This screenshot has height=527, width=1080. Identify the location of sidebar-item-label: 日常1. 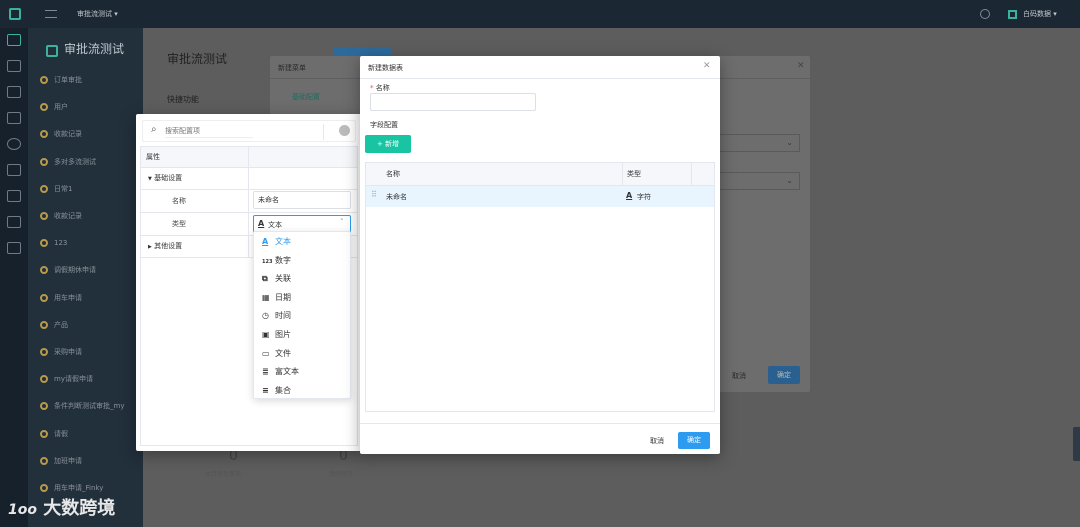
(63, 188).